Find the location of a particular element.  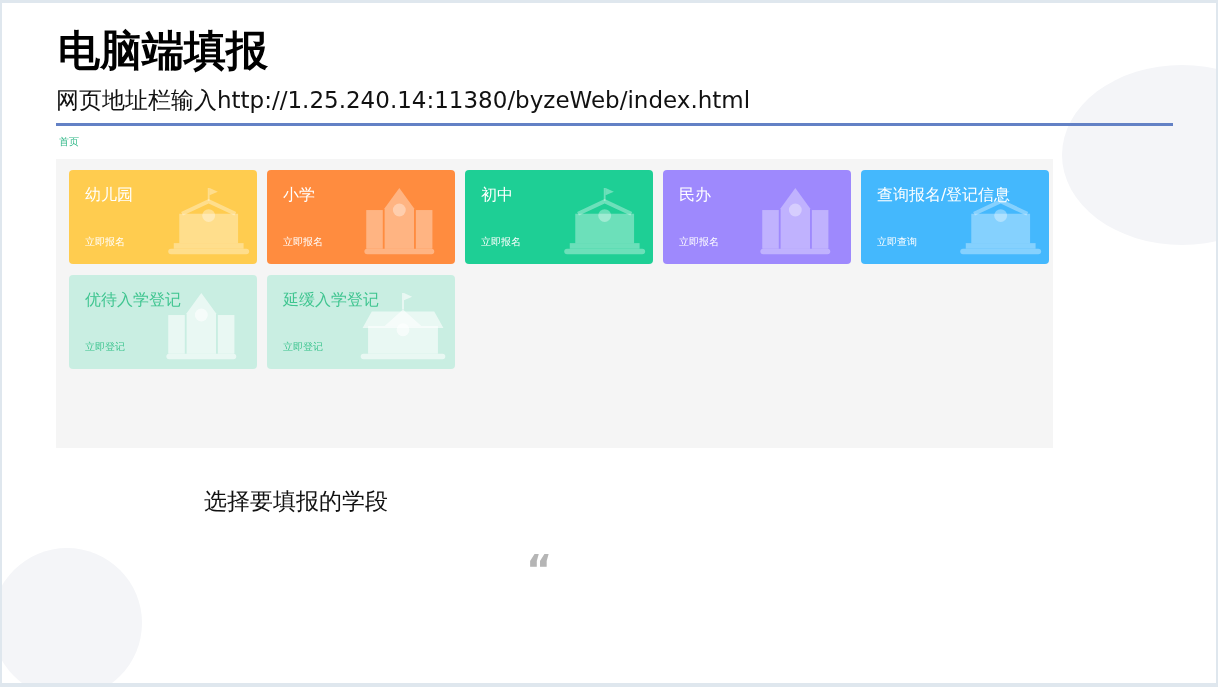

school-card: 查询报名/登记信息 立即查询 is located at coordinates (955, 217).